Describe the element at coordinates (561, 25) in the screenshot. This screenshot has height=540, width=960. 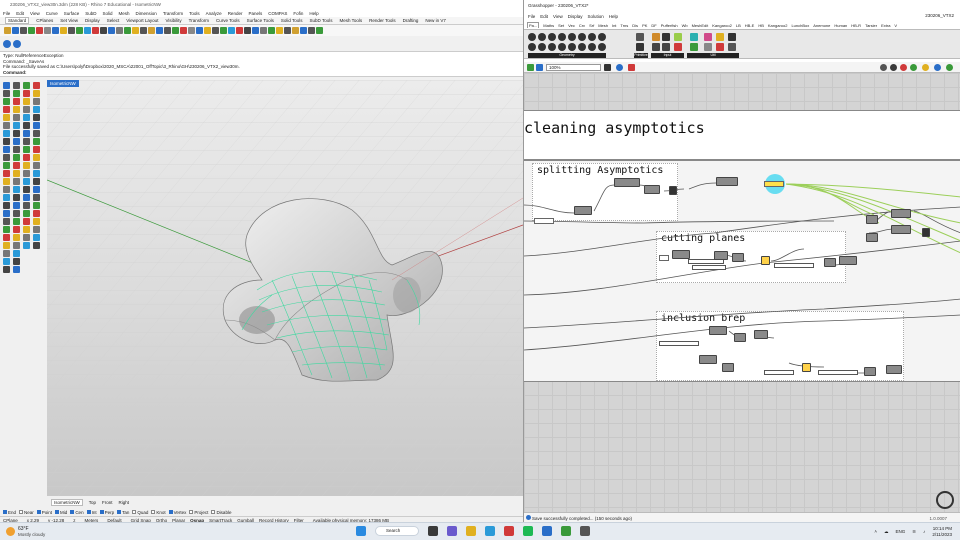
I see `gh-tab: Set` at that location.